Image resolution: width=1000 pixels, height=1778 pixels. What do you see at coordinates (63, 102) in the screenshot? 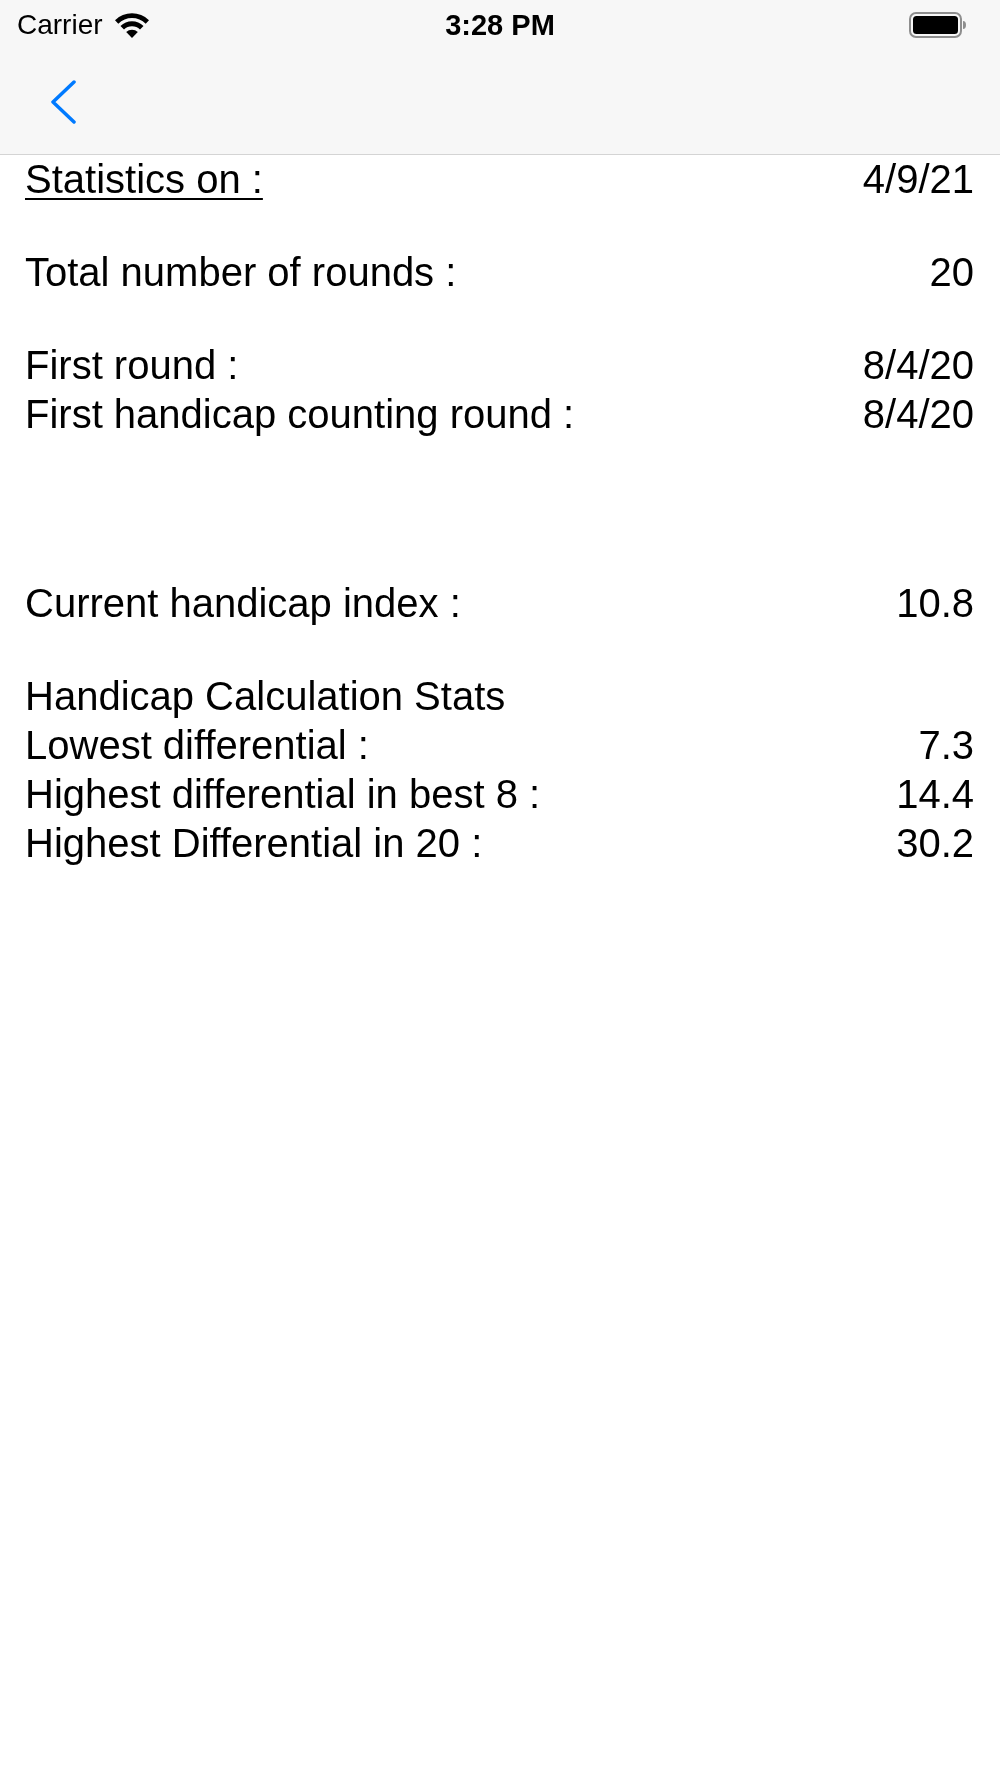
I see `chevron-left-icon` at bounding box center [63, 102].